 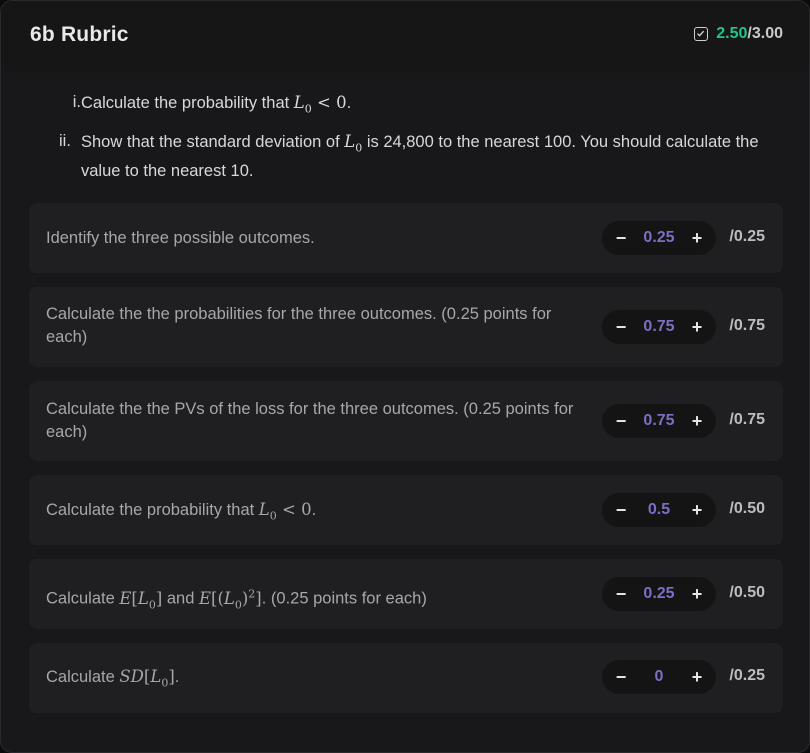 I want to click on question-text-part: ., so click(x=349, y=103).